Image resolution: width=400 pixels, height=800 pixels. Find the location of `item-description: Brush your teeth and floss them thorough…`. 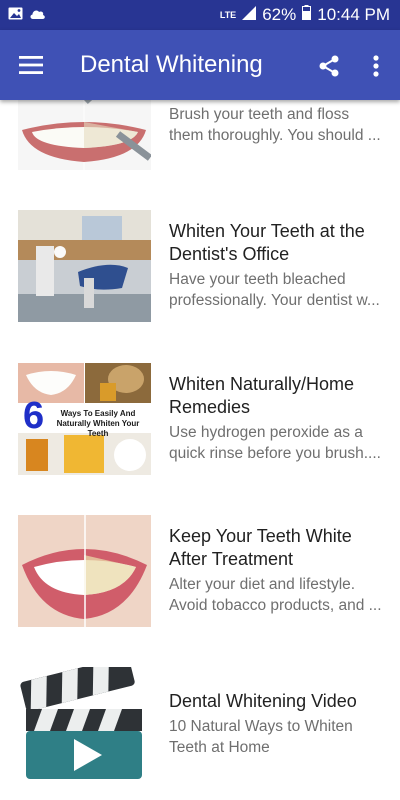

item-description: Brush your teeth and floss them thorough… is located at coordinates (275, 125).